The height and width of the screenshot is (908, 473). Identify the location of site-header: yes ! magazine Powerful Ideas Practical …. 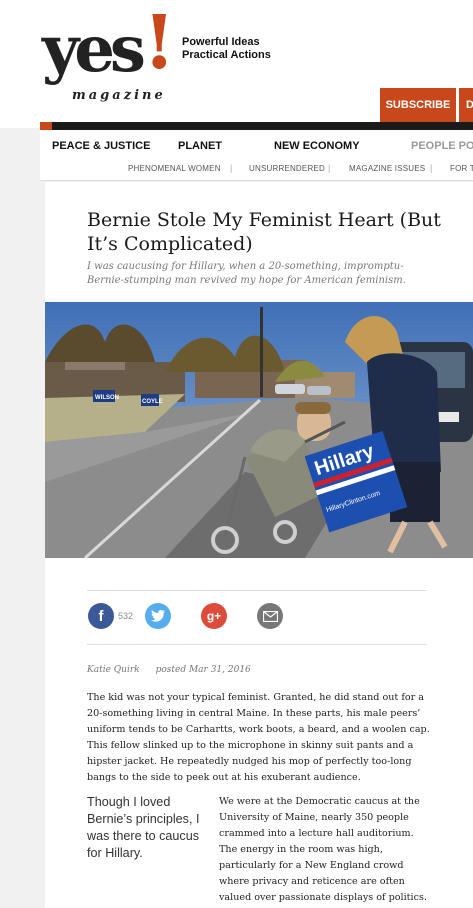
(236, 64).